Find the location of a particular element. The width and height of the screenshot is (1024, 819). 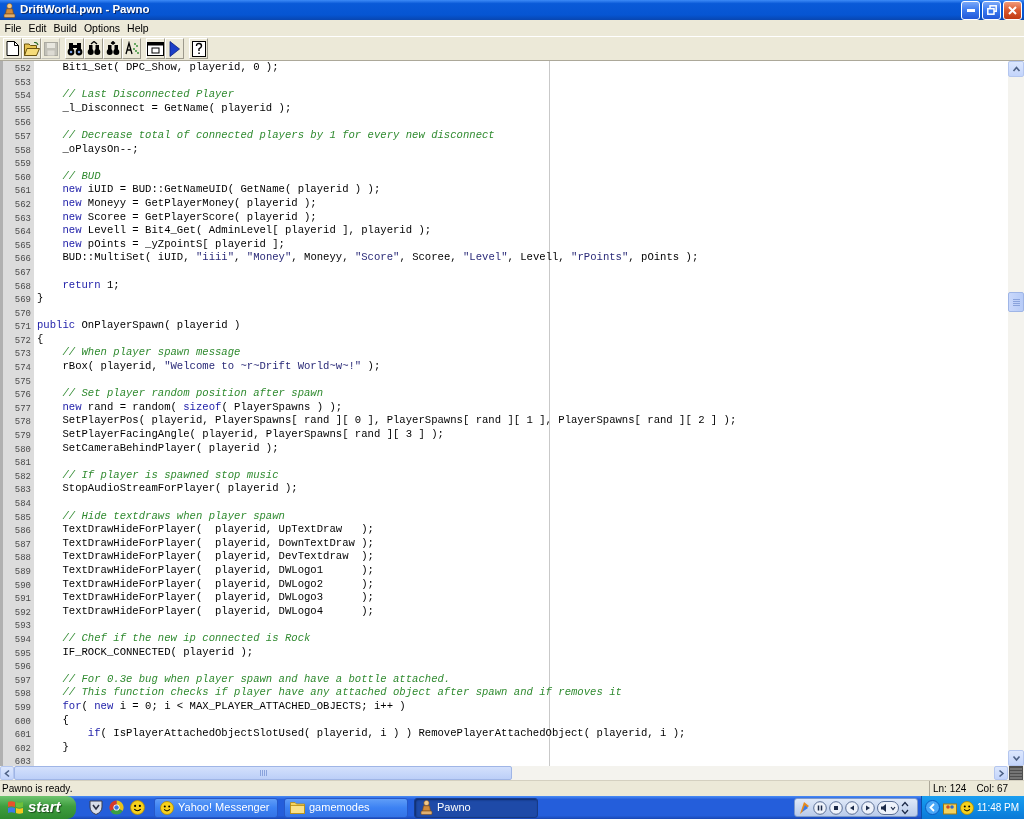

menu-item: Help is located at coordinates (138, 28).